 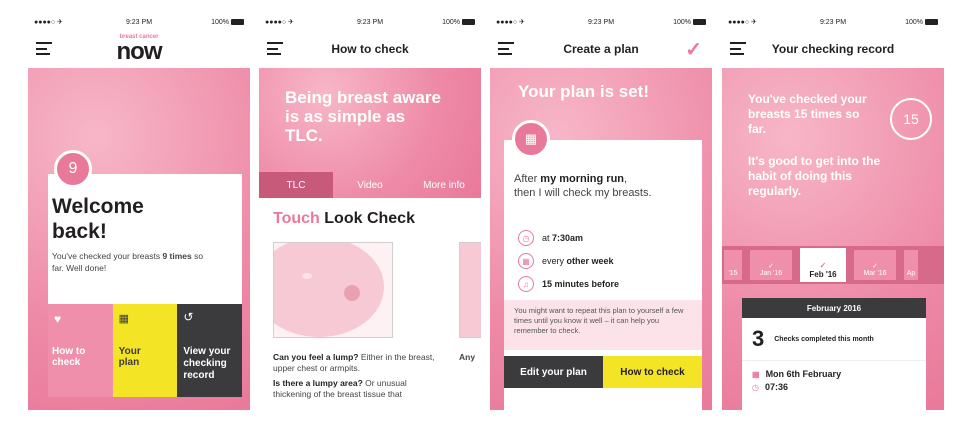 I want to click on history-icon: ↺, so click(x=188, y=317).